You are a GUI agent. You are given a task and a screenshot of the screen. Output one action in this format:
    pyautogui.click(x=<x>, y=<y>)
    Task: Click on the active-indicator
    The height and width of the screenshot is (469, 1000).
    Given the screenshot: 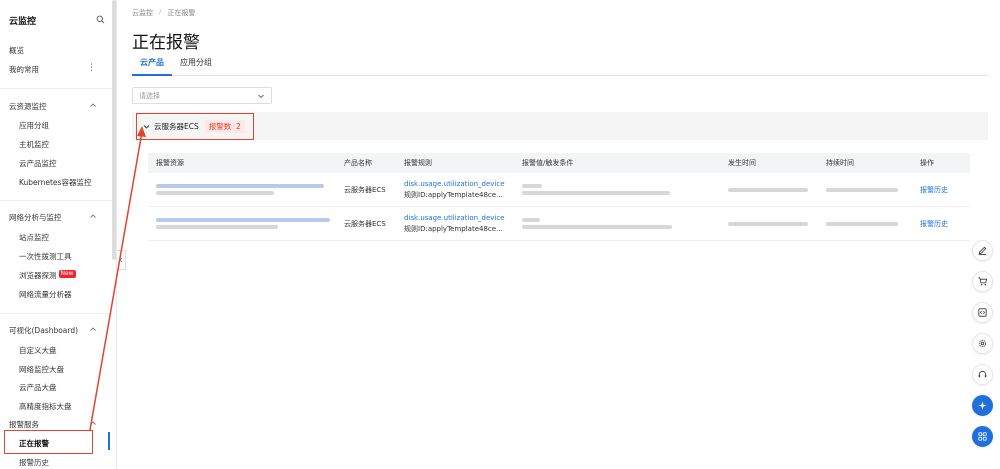 What is the action you would take?
    pyautogui.click(x=109, y=441)
    